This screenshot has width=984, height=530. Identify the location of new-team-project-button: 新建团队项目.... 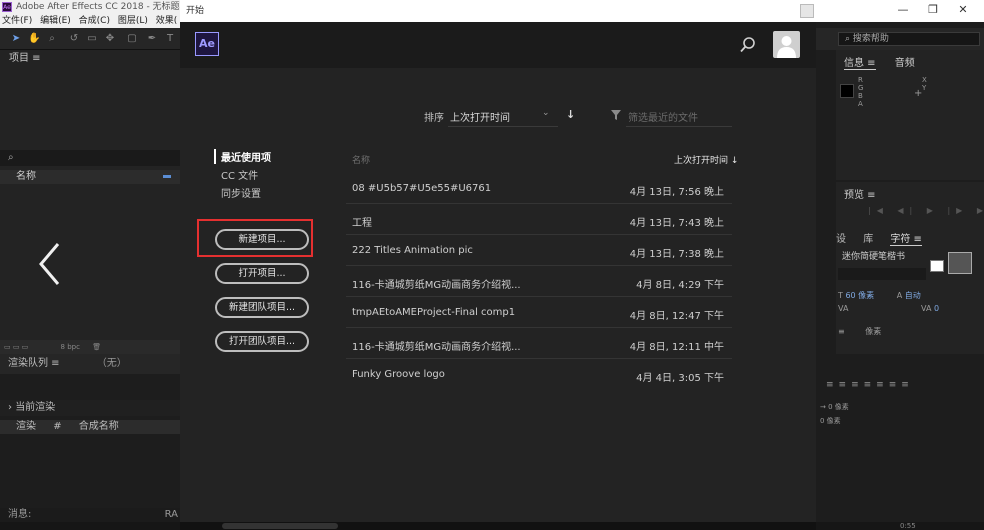
(262, 307).